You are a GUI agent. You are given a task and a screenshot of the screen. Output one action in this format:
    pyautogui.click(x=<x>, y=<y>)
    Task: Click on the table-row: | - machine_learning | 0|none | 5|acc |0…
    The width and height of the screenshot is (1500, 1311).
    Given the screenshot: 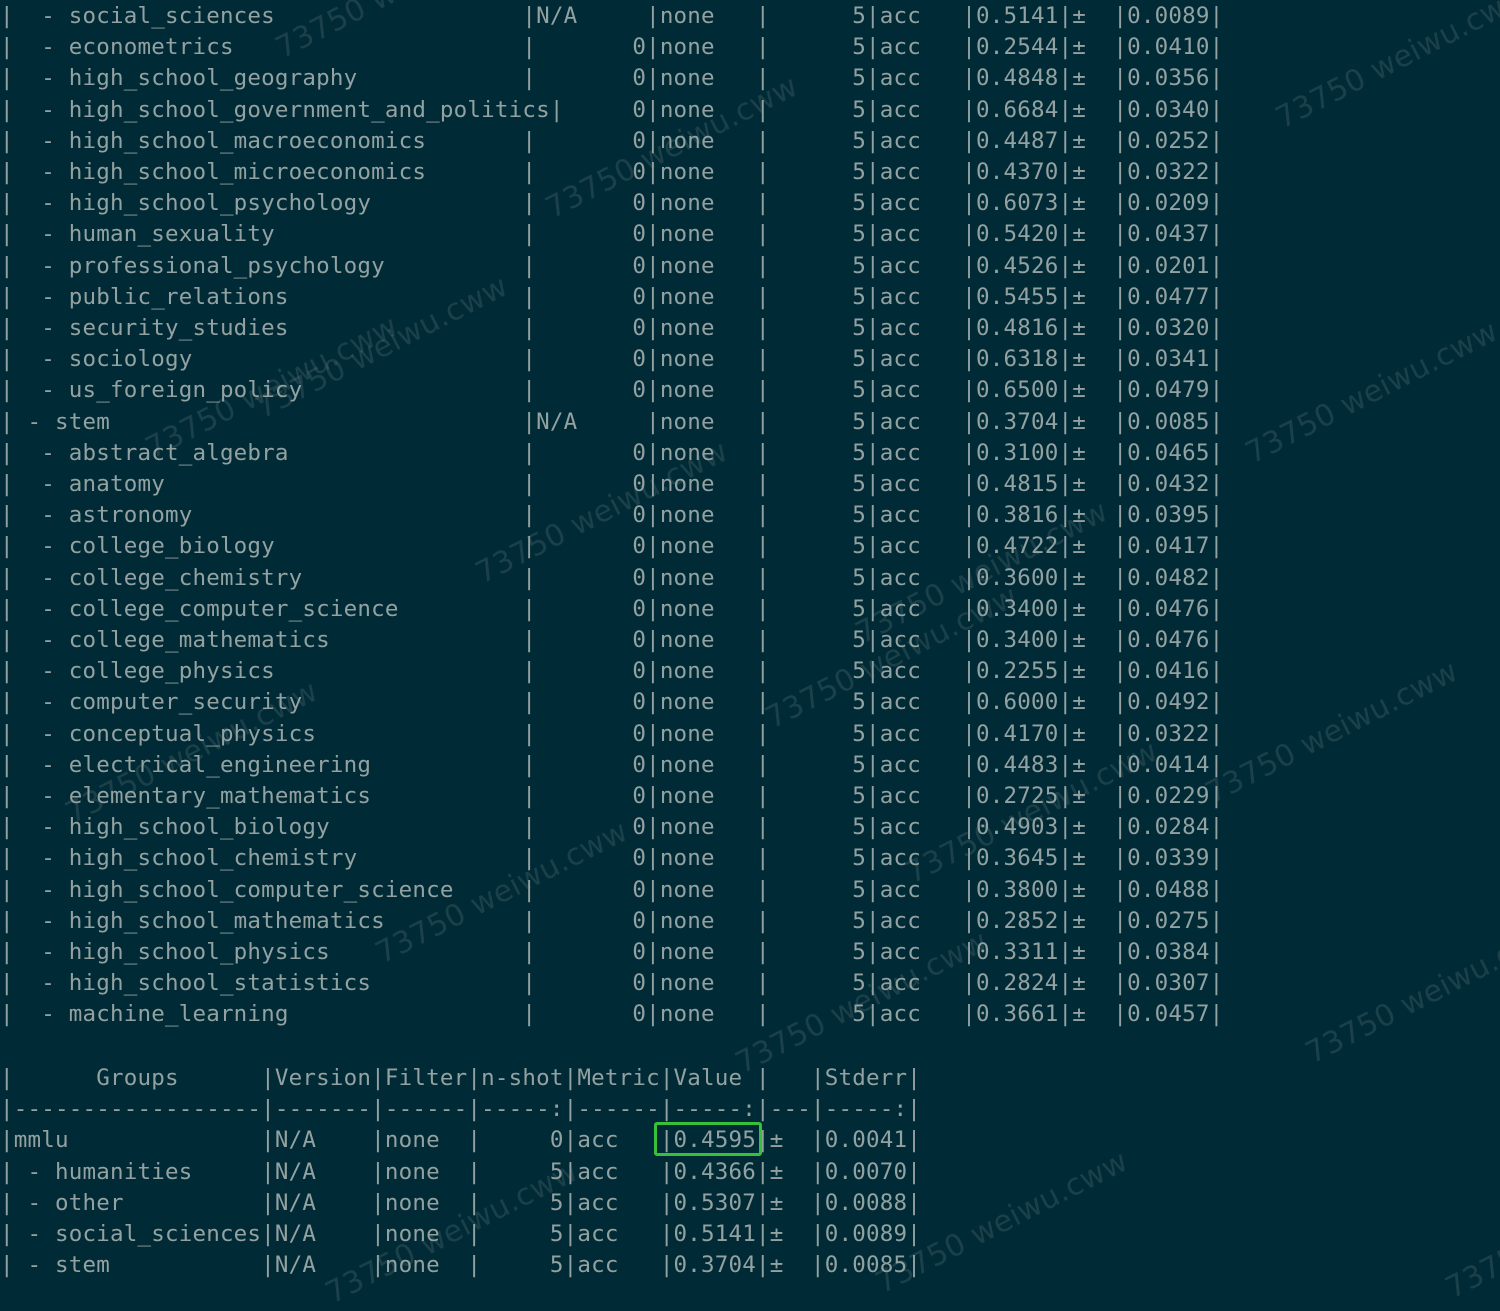 What is the action you would take?
    pyautogui.click(x=612, y=1014)
    